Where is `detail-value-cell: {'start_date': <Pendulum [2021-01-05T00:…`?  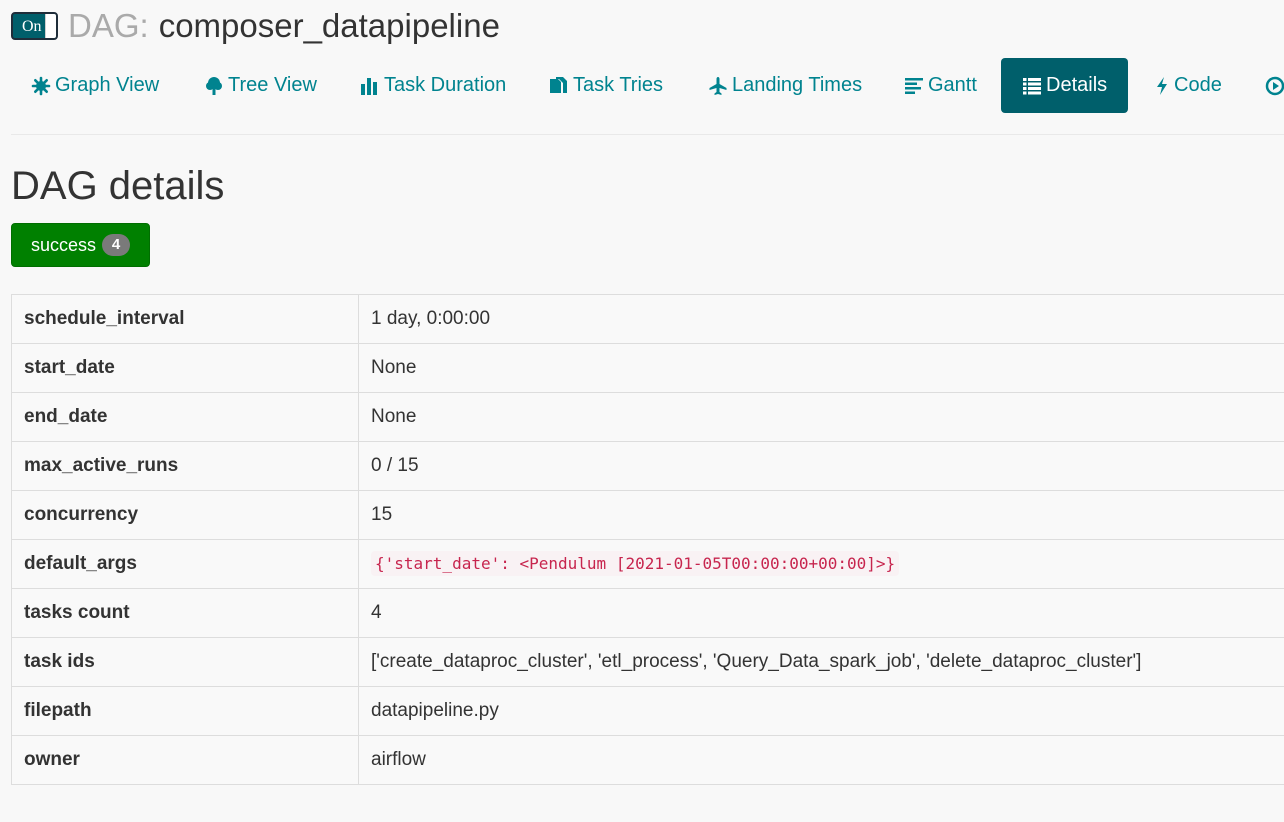 detail-value-cell: {'start_date': <Pendulum [2021-01-05T00:… is located at coordinates (821, 564).